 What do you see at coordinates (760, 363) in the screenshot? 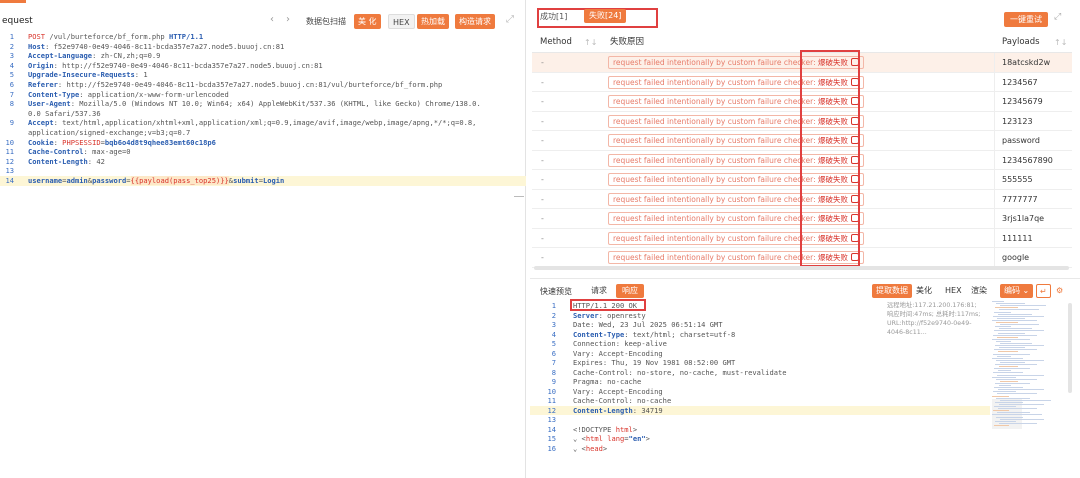
I see `code-line: 7 Expires: Thu, 19 Nov 1981 08:52:00 GMT` at bounding box center [760, 363].